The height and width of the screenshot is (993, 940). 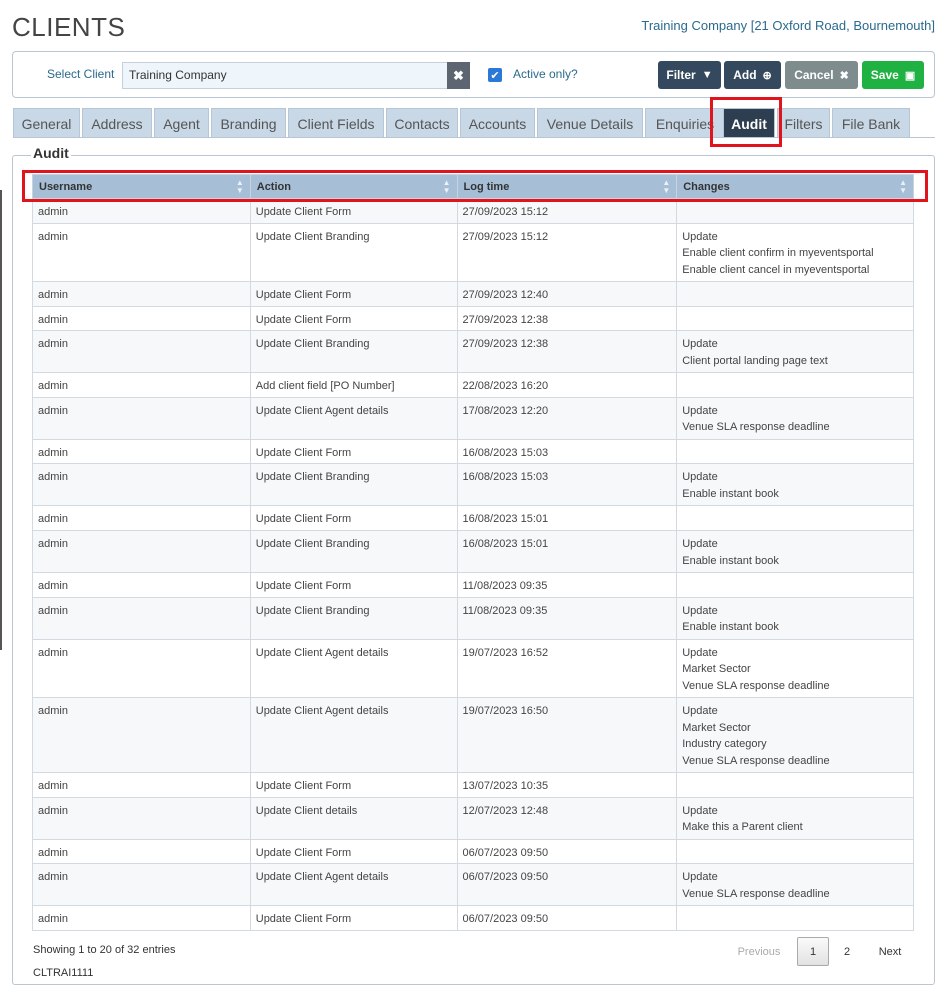 What do you see at coordinates (844, 75) in the screenshot?
I see `close-icon: ✖` at bounding box center [844, 75].